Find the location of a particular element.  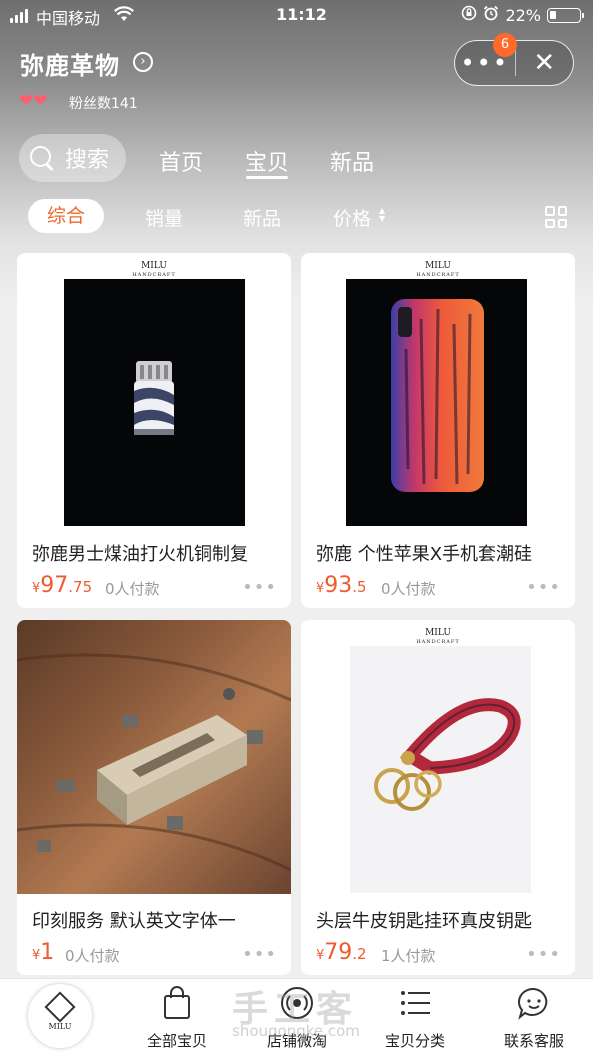

shop-info-chevron-icon: › is located at coordinates (143, 62).